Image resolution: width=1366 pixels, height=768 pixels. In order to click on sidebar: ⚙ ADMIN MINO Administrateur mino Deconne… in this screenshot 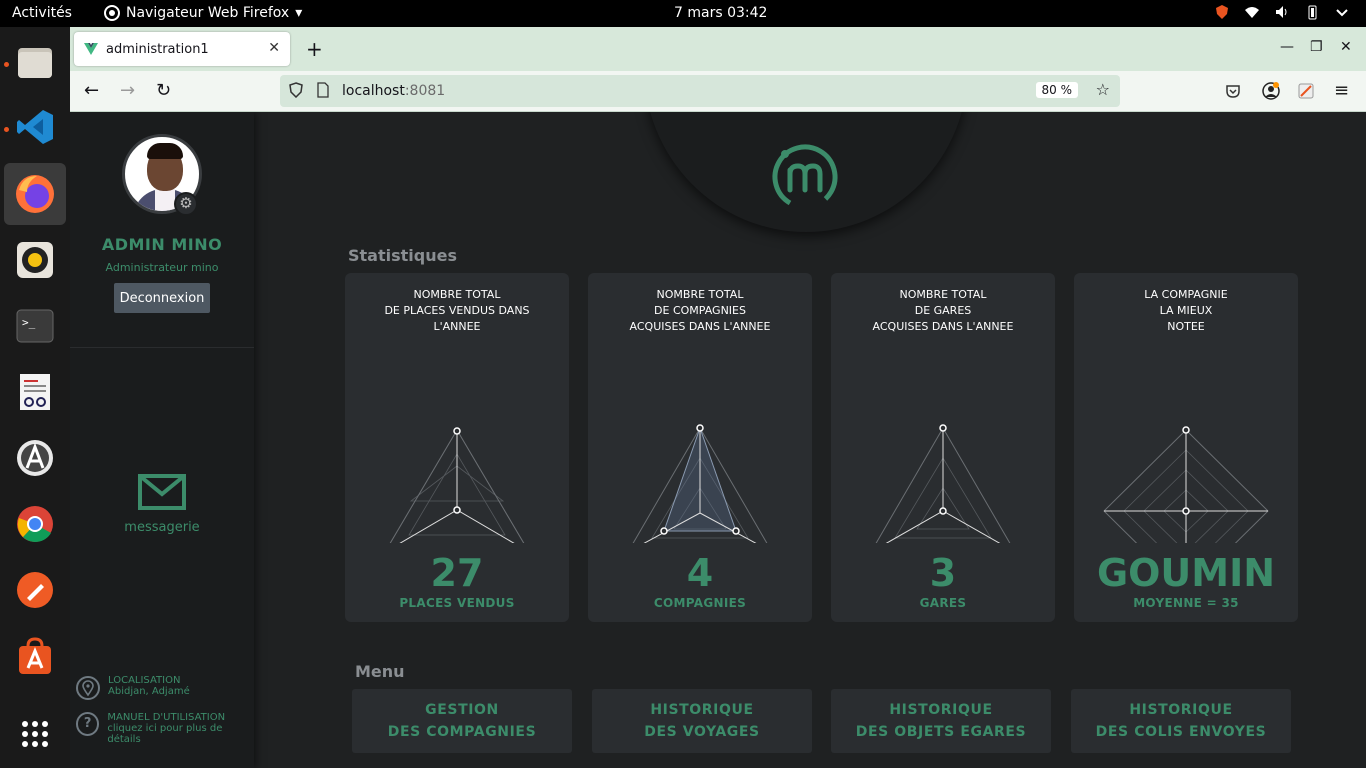, I will do `click(162, 440)`.